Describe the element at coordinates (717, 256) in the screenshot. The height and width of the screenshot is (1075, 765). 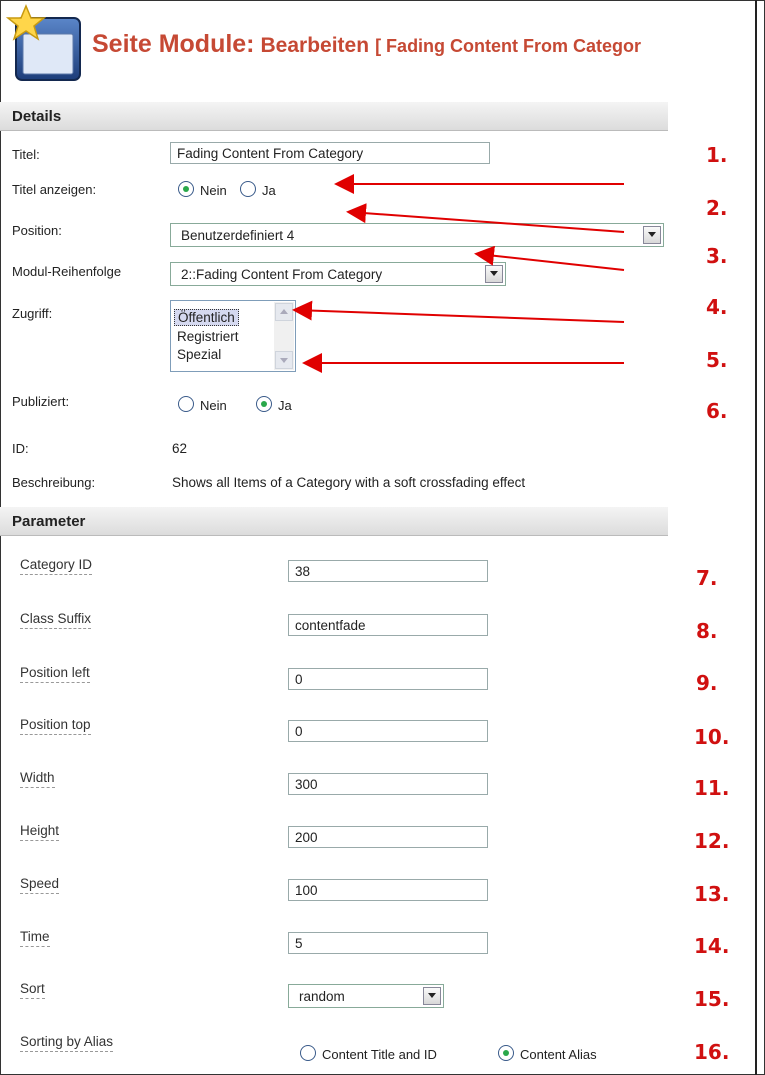
I see `callout-number: 3.` at that location.